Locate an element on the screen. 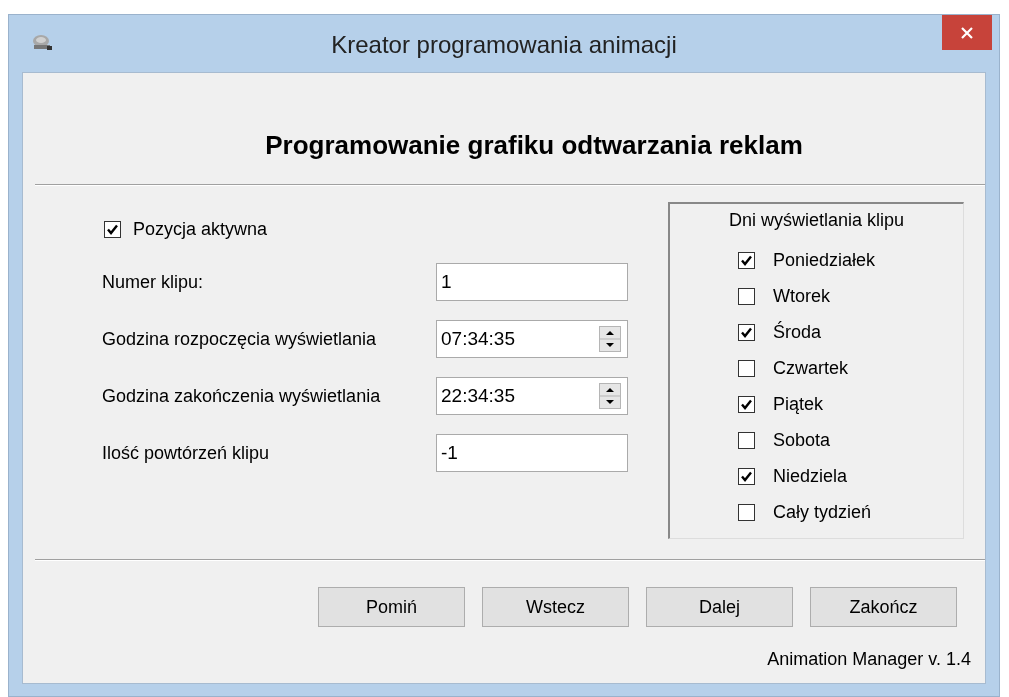 The image size is (1009, 697). page-heading: Programowanie grafiku odtwarzania reklam is located at coordinates (534, 145).